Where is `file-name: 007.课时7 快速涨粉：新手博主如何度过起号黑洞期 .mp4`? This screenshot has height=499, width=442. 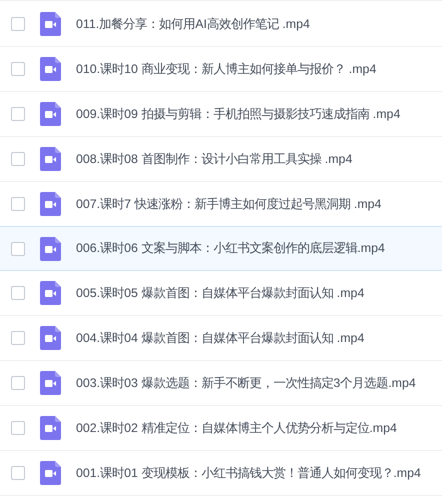
file-name: 007.课时7 快速涨粉：新手博主如何度过起号黑洞期 .mp4 is located at coordinates (229, 204).